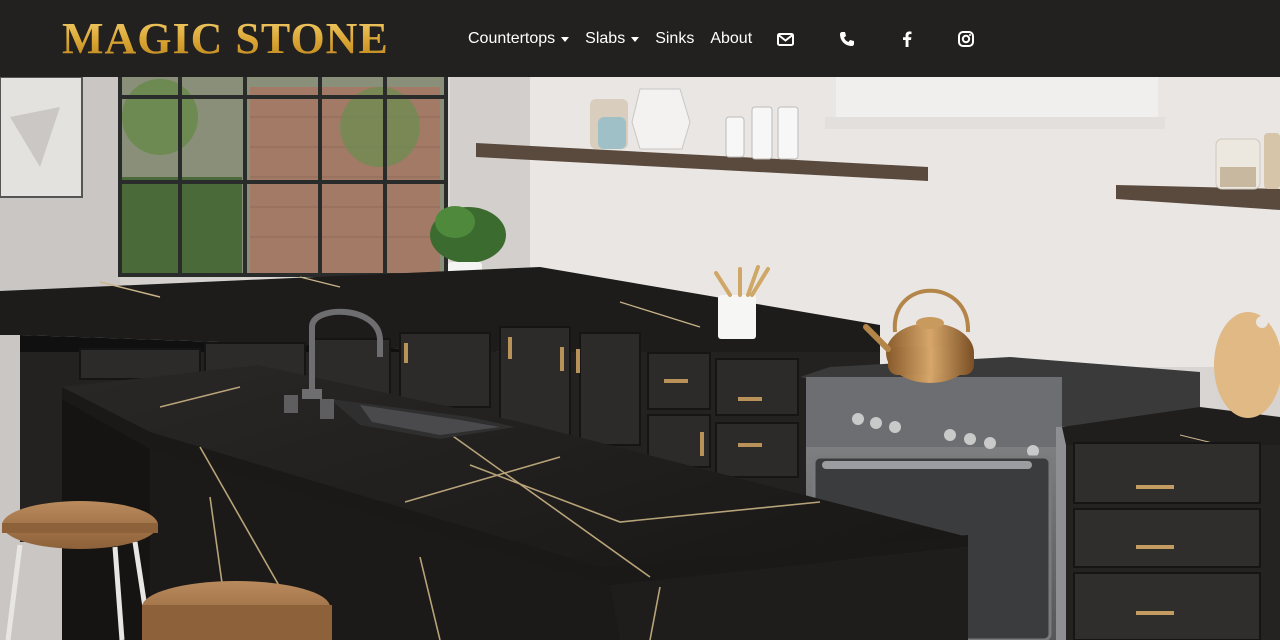 The image size is (1280, 640). What do you see at coordinates (512, 38) in the screenshot?
I see `nav-countertops-label: Countertops` at bounding box center [512, 38].